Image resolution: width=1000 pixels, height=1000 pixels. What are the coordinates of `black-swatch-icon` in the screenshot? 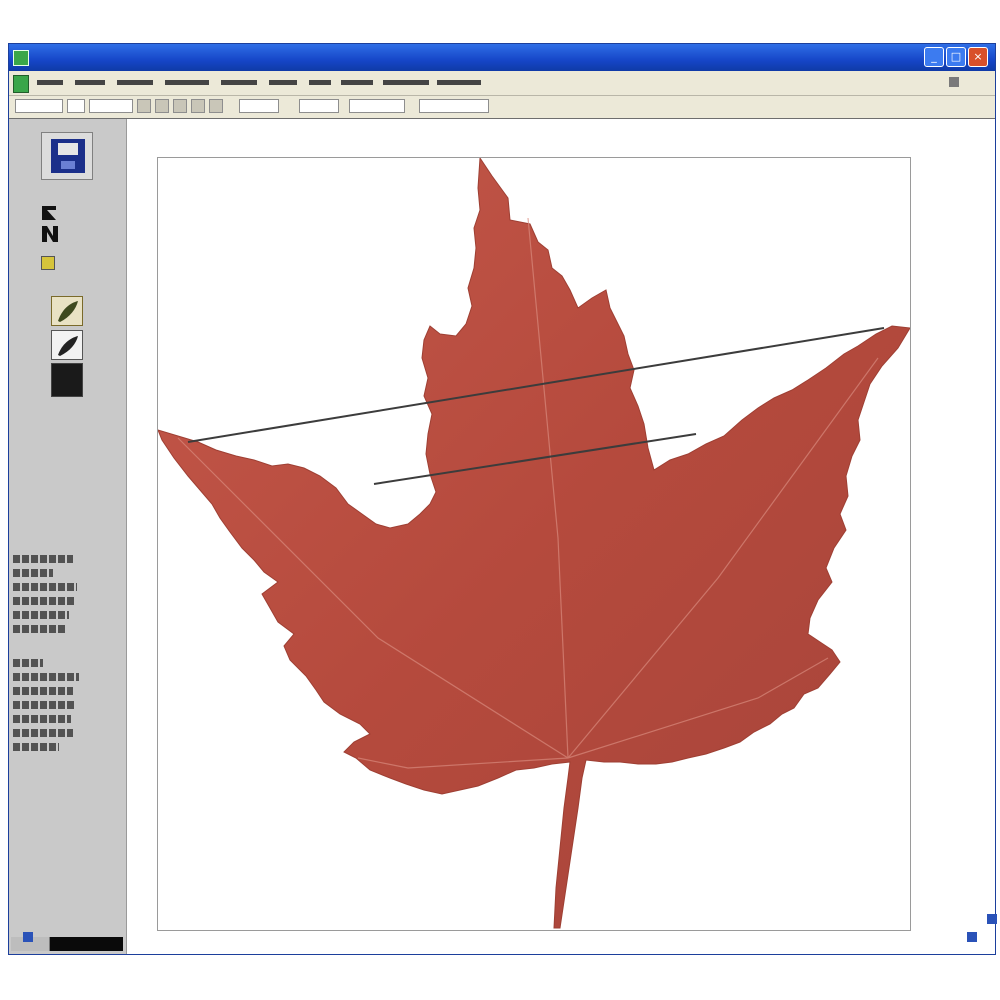 It's located at (67, 380).